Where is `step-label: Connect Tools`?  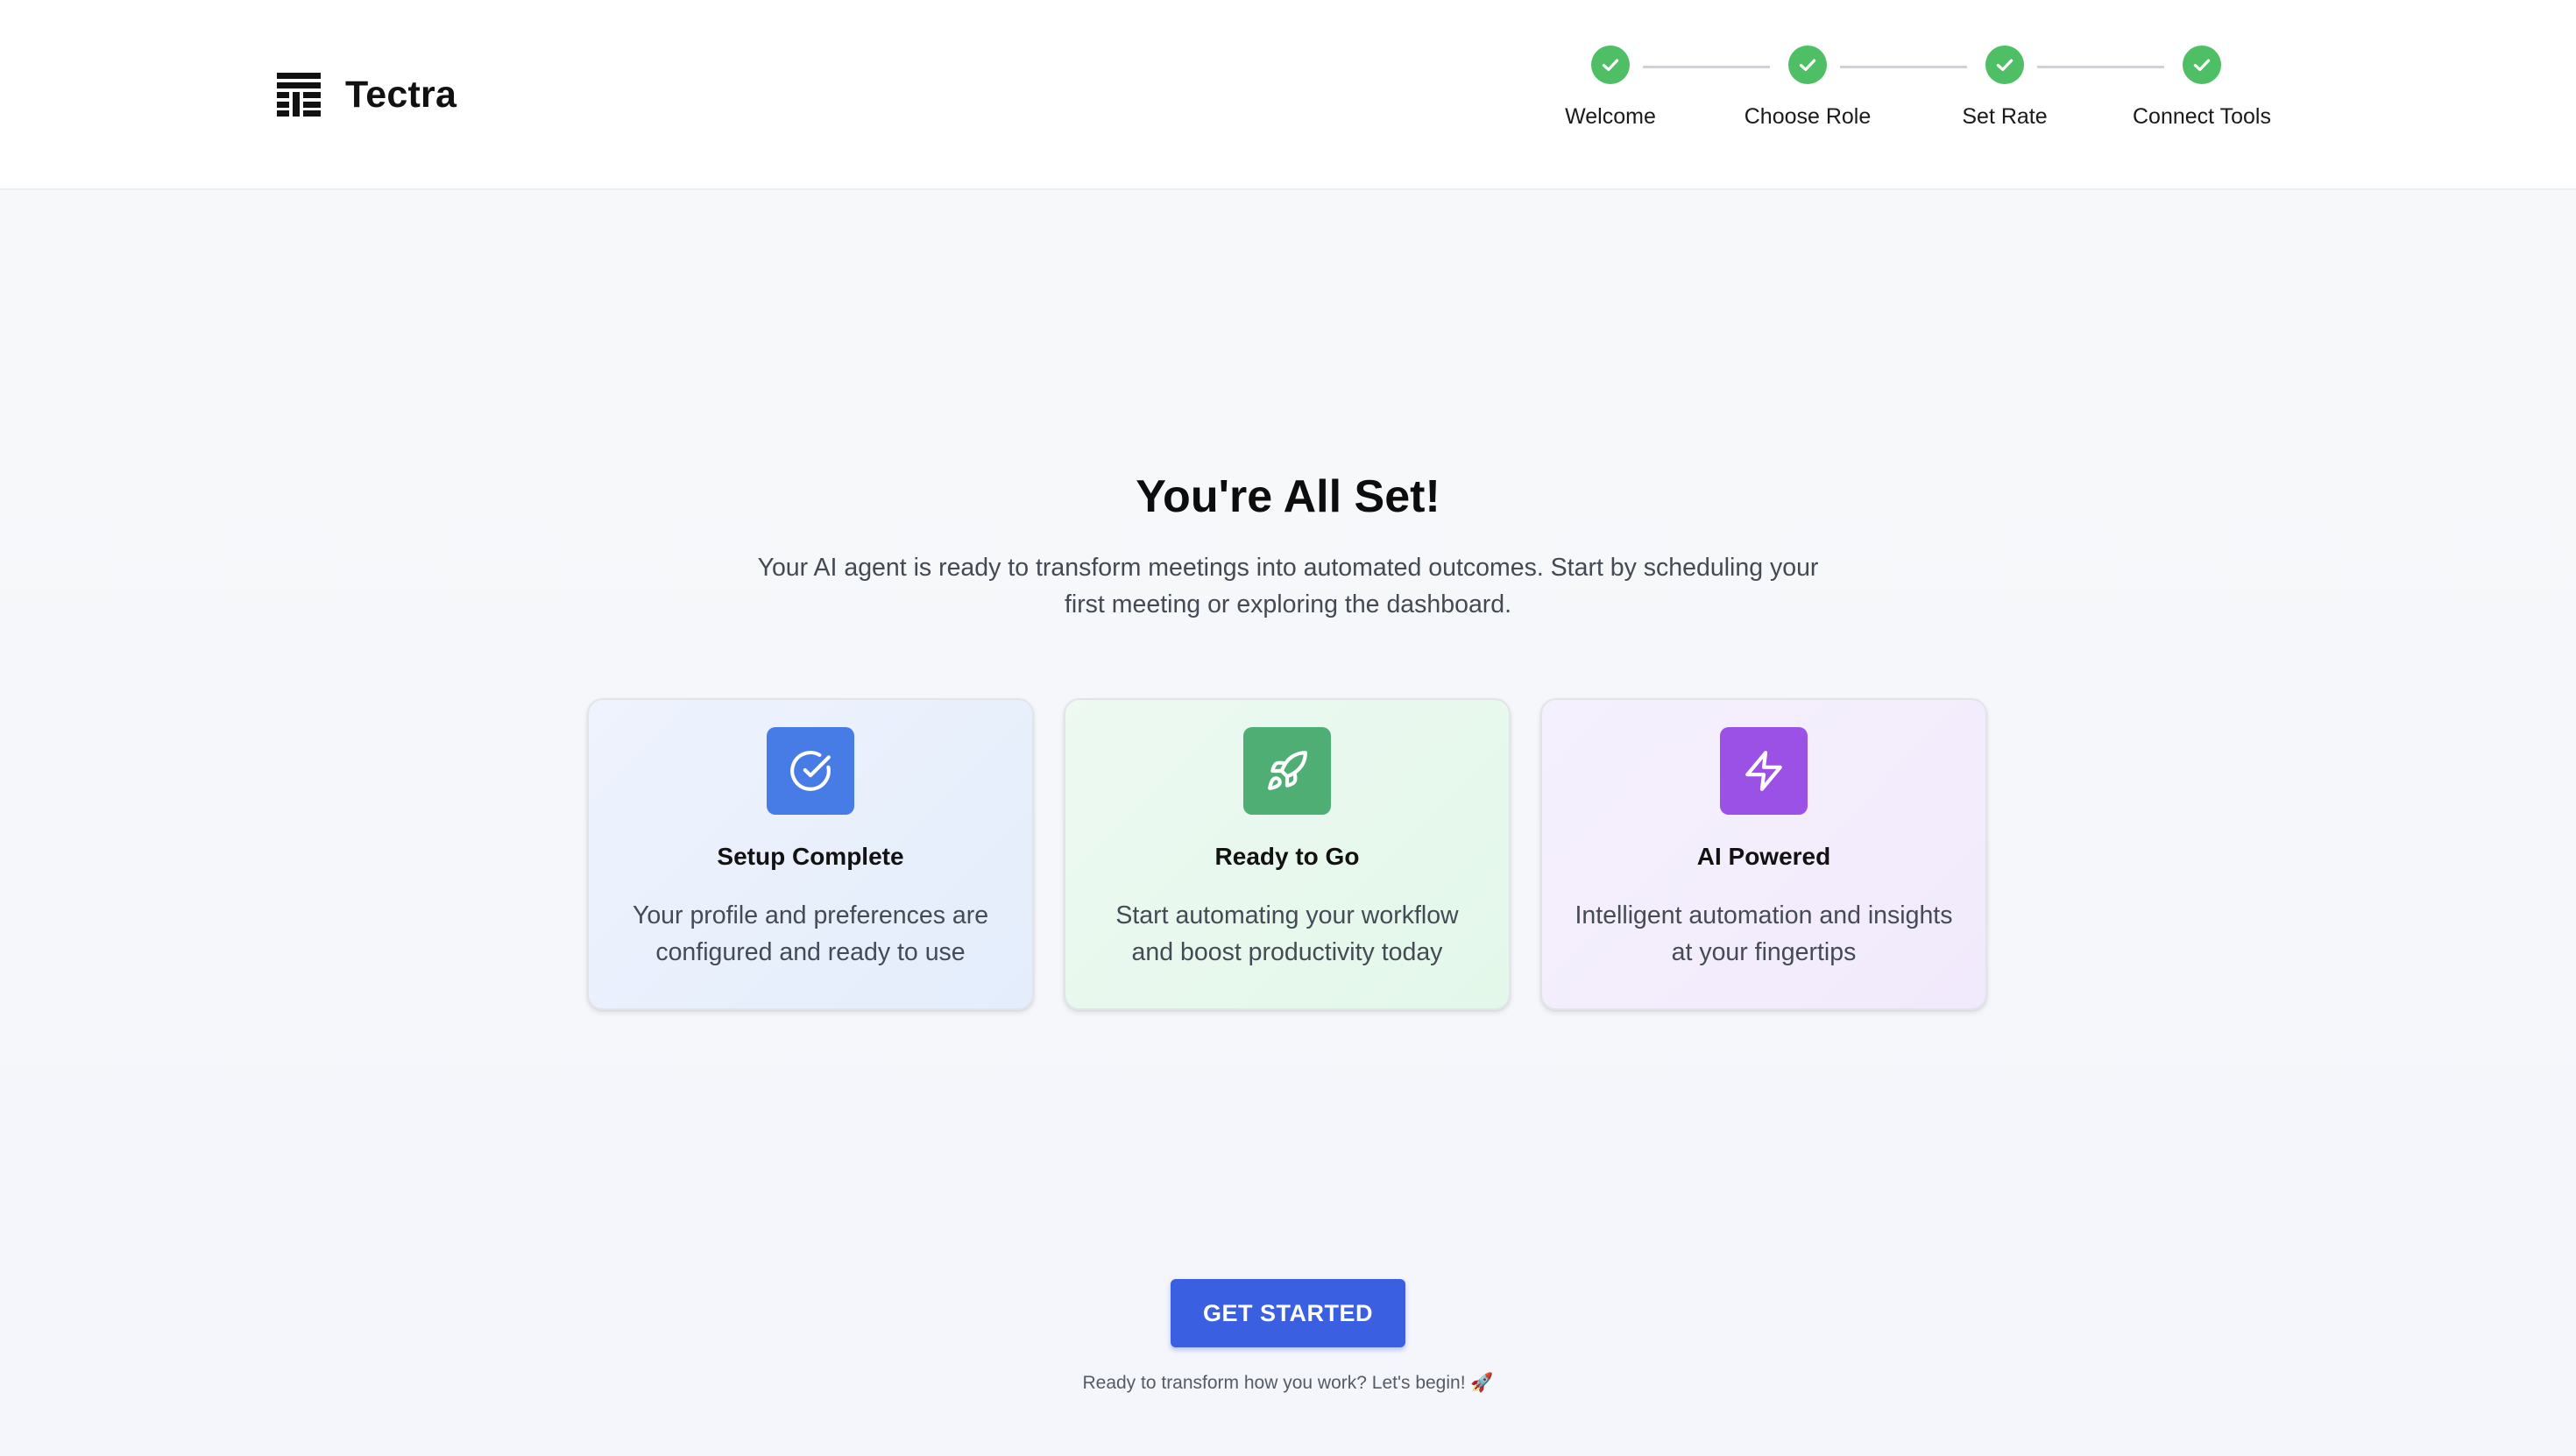
step-label: Connect Tools is located at coordinates (2202, 116).